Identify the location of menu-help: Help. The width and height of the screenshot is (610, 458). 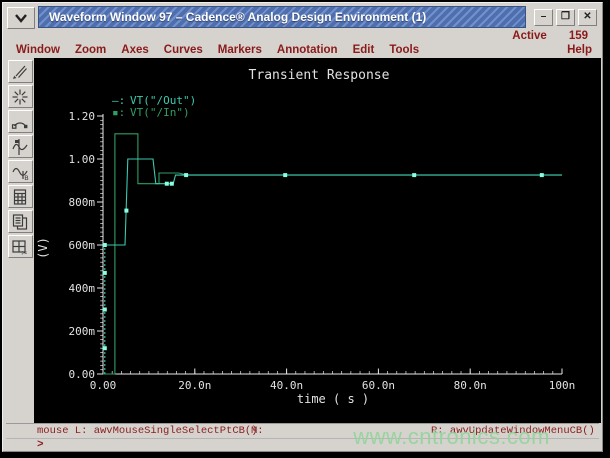
(579, 50).